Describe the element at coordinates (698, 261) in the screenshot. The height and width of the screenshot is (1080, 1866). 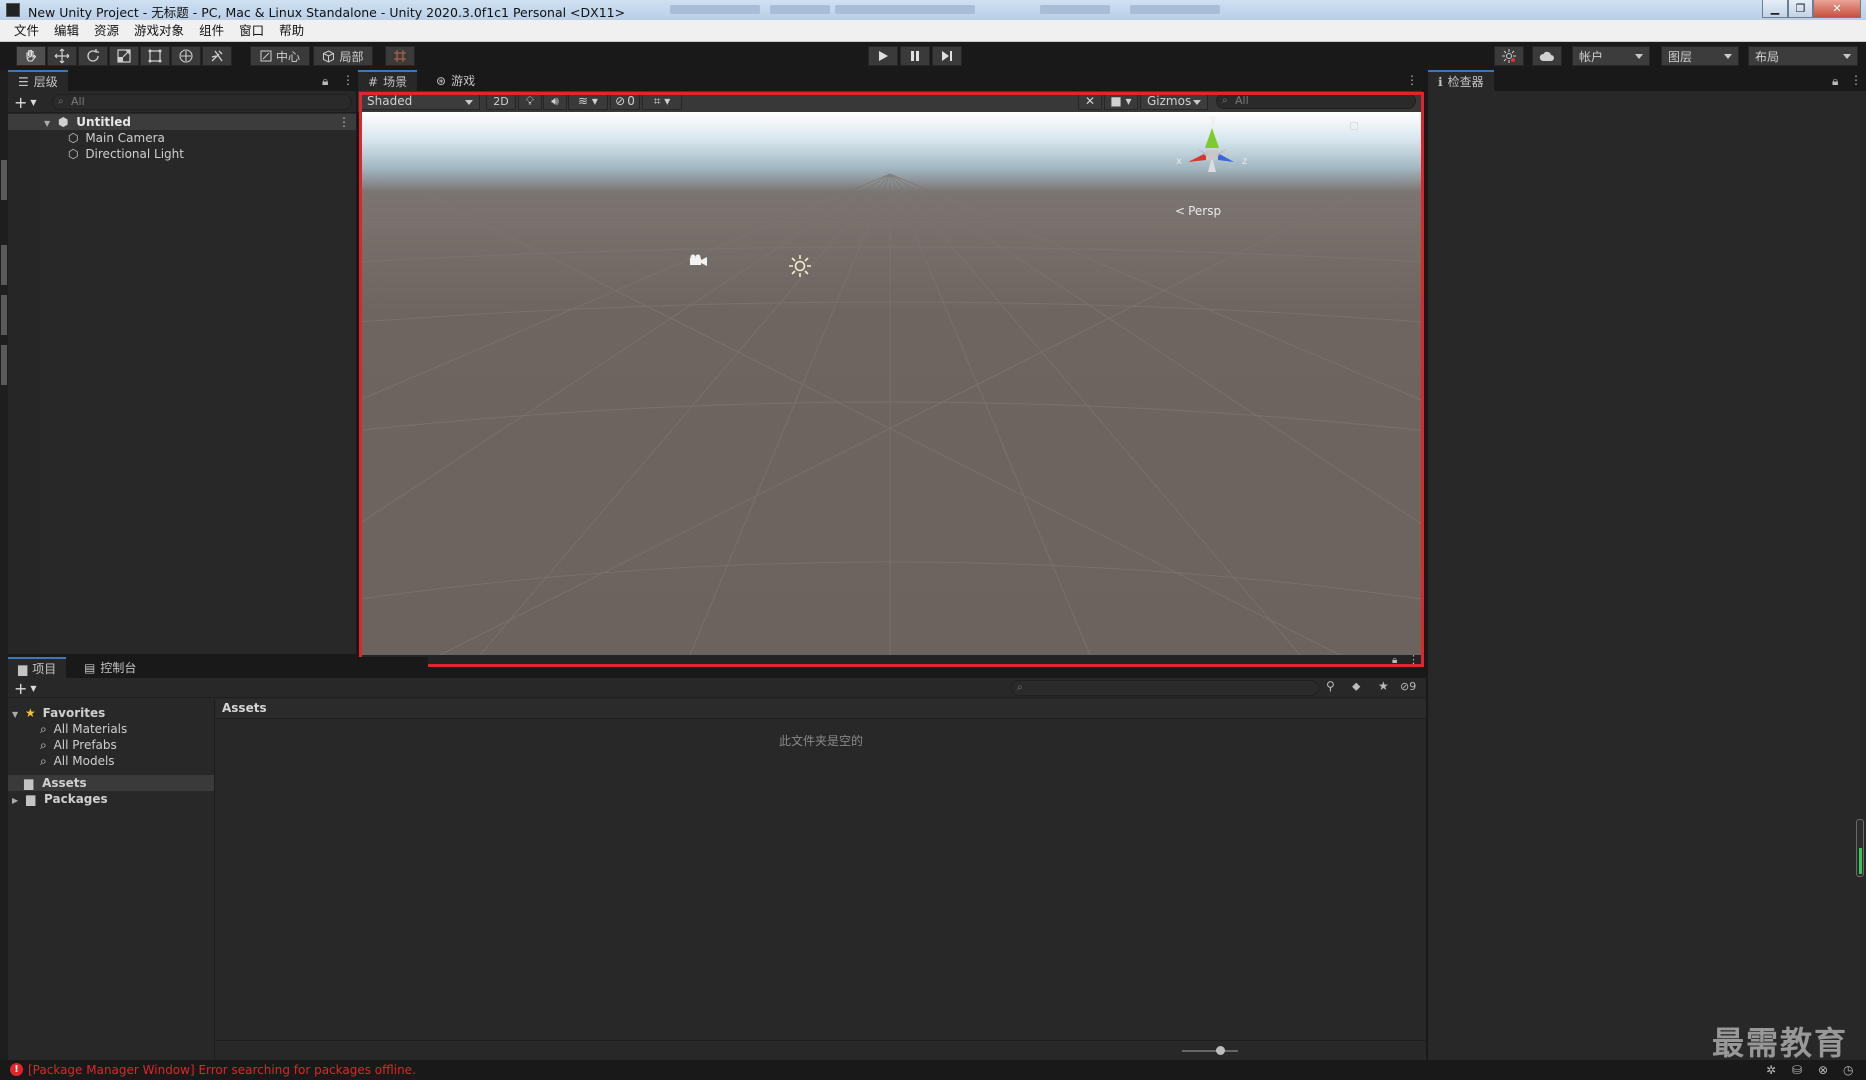
I see `camera-gizmo-icon` at that location.